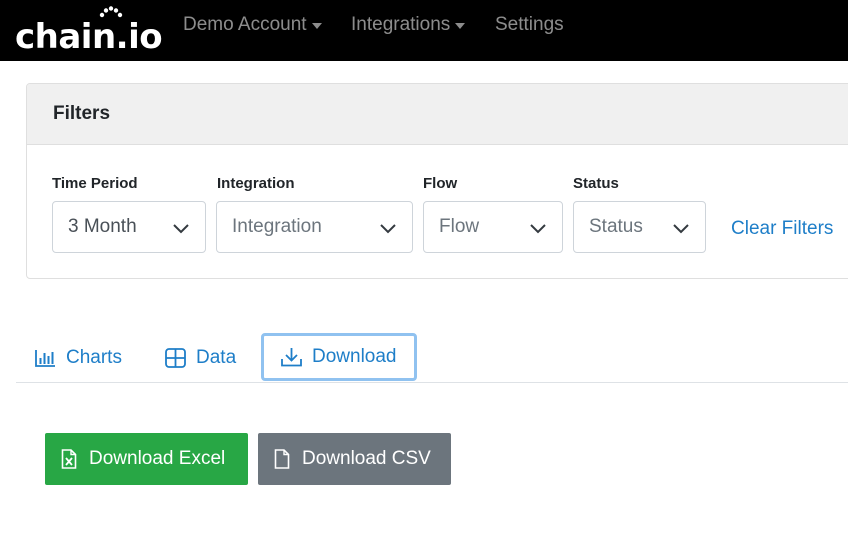 The image size is (848, 553). Describe the element at coordinates (102, 226) in the screenshot. I see `time-period-value: 3 Month` at that location.